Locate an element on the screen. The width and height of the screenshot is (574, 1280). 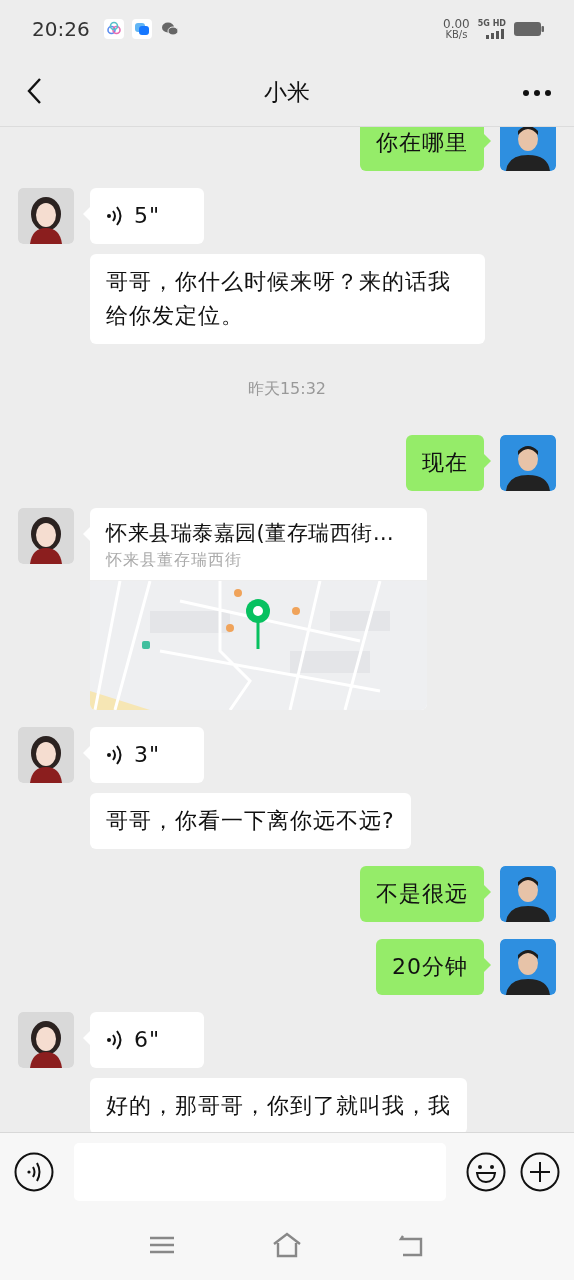
message-bubble: 不是很远 is located at coordinates (422, 894).